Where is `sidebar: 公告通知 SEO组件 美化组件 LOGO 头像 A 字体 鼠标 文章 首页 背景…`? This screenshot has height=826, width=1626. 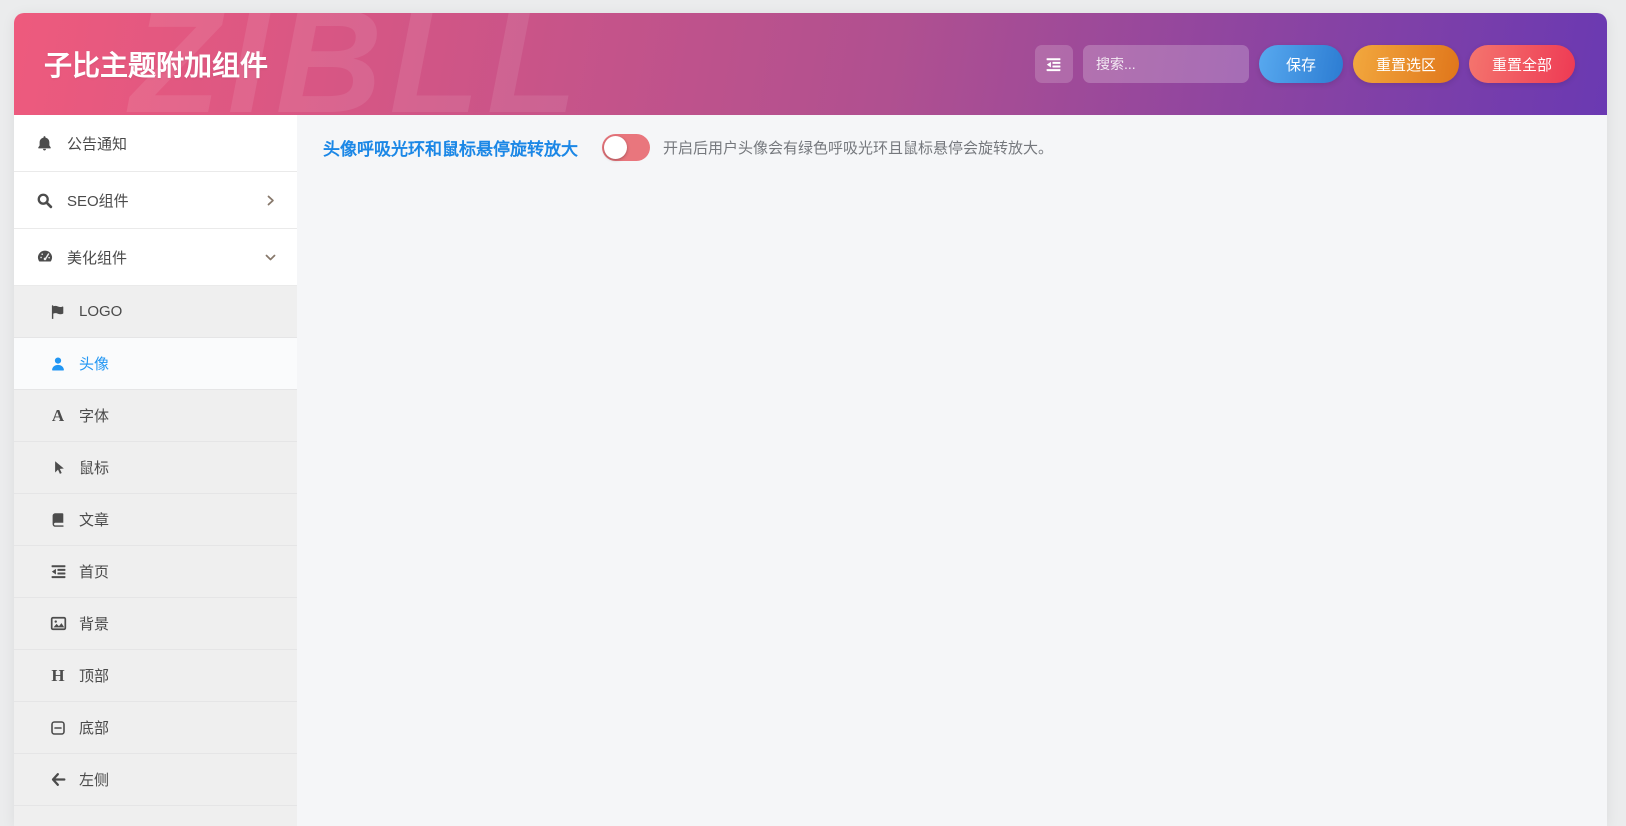
sidebar: 公告通知 SEO组件 美化组件 LOGO 头像 A 字体 鼠标 文章 首页 背景… is located at coordinates (155, 470).